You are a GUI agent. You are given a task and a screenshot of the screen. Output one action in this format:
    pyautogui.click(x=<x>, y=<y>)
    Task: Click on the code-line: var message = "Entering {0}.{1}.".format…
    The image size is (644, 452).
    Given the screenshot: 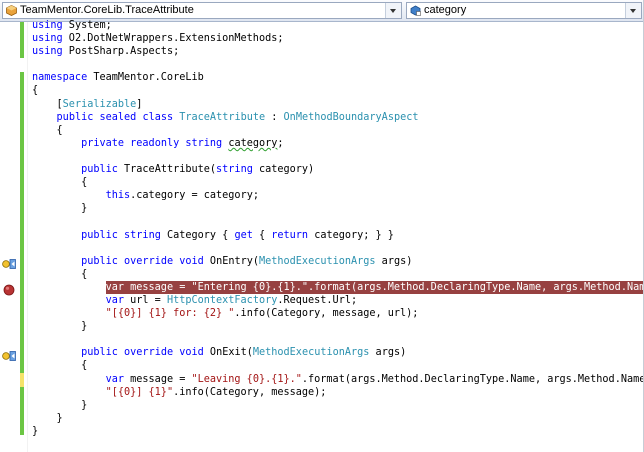 What is the action you would take?
    pyautogui.click(x=338, y=287)
    